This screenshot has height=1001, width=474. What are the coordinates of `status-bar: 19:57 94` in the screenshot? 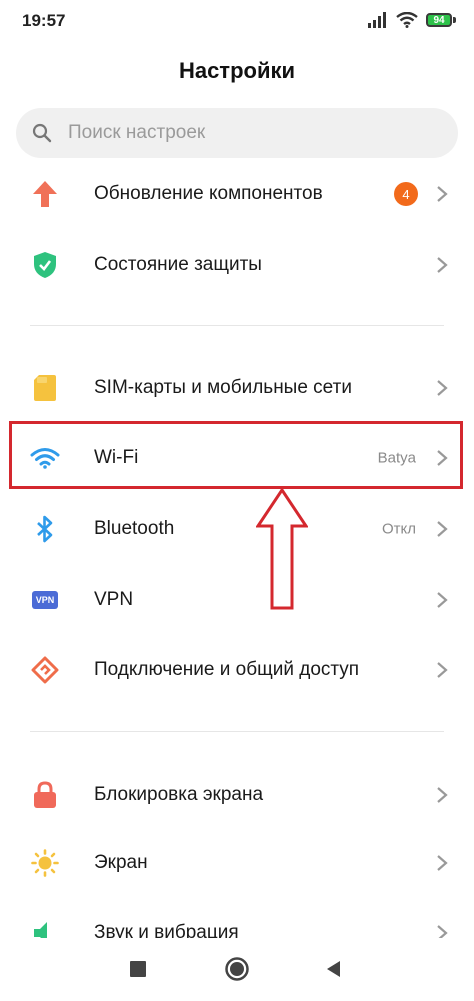 It's located at (237, 22).